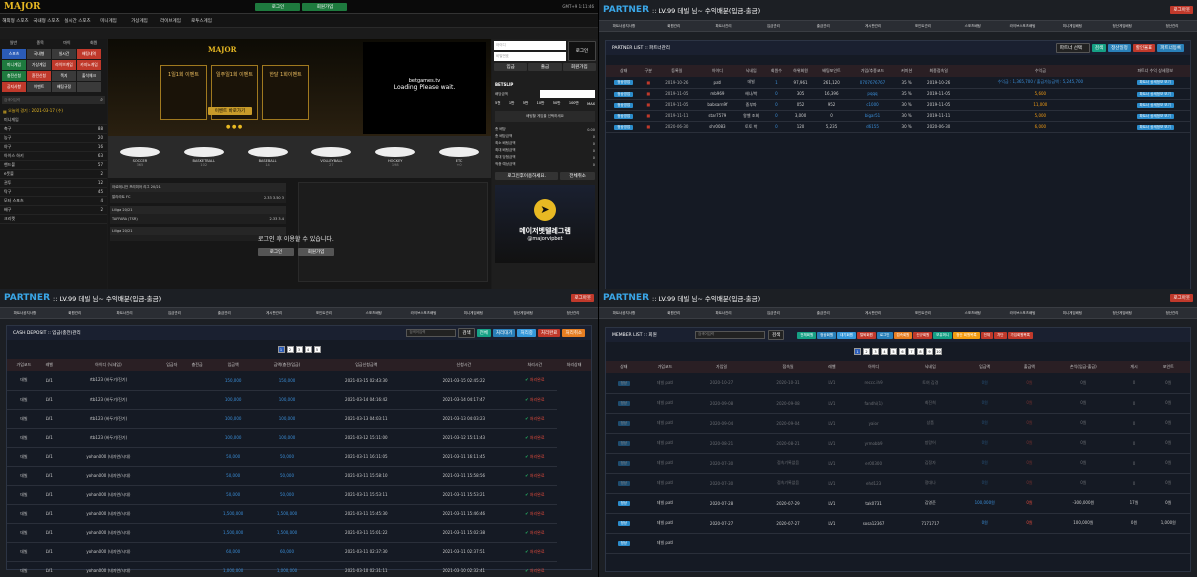 The image size is (1197, 577). I want to click on withdraw-tab: 출금, so click(545, 67).